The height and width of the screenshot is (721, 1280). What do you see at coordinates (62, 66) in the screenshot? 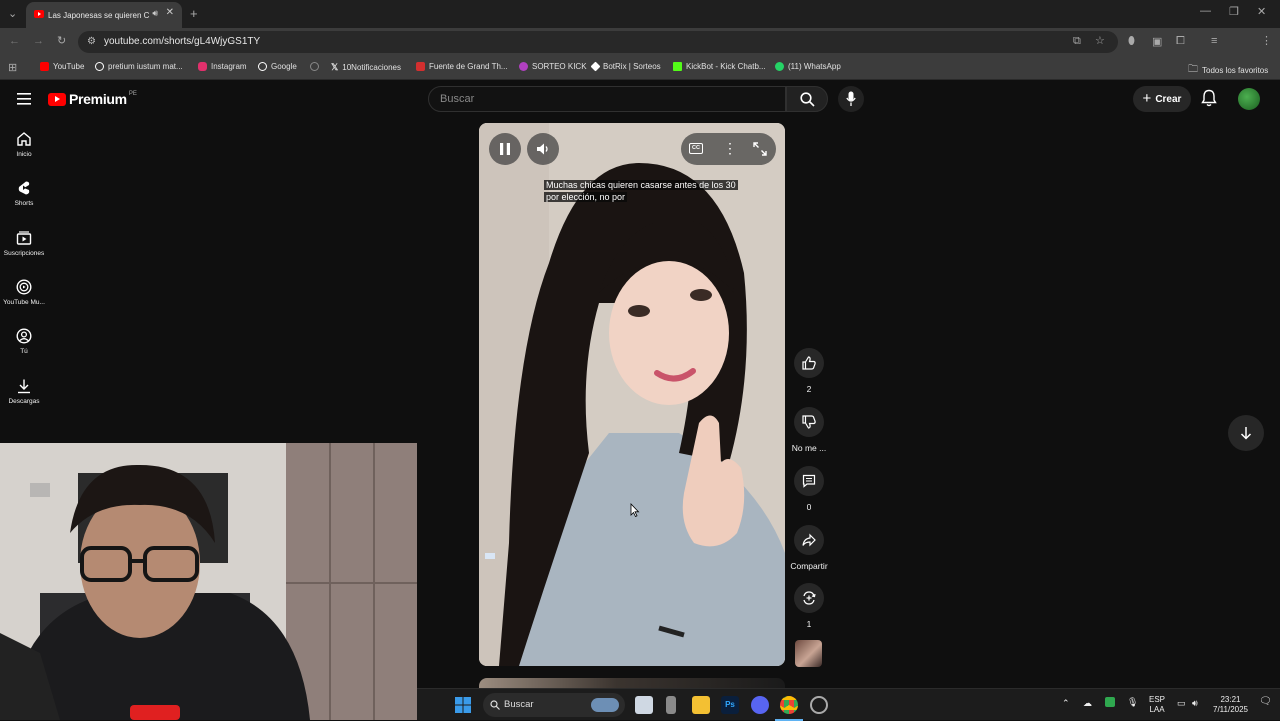
I see `bookmark-youtube: YouTube` at bounding box center [62, 66].